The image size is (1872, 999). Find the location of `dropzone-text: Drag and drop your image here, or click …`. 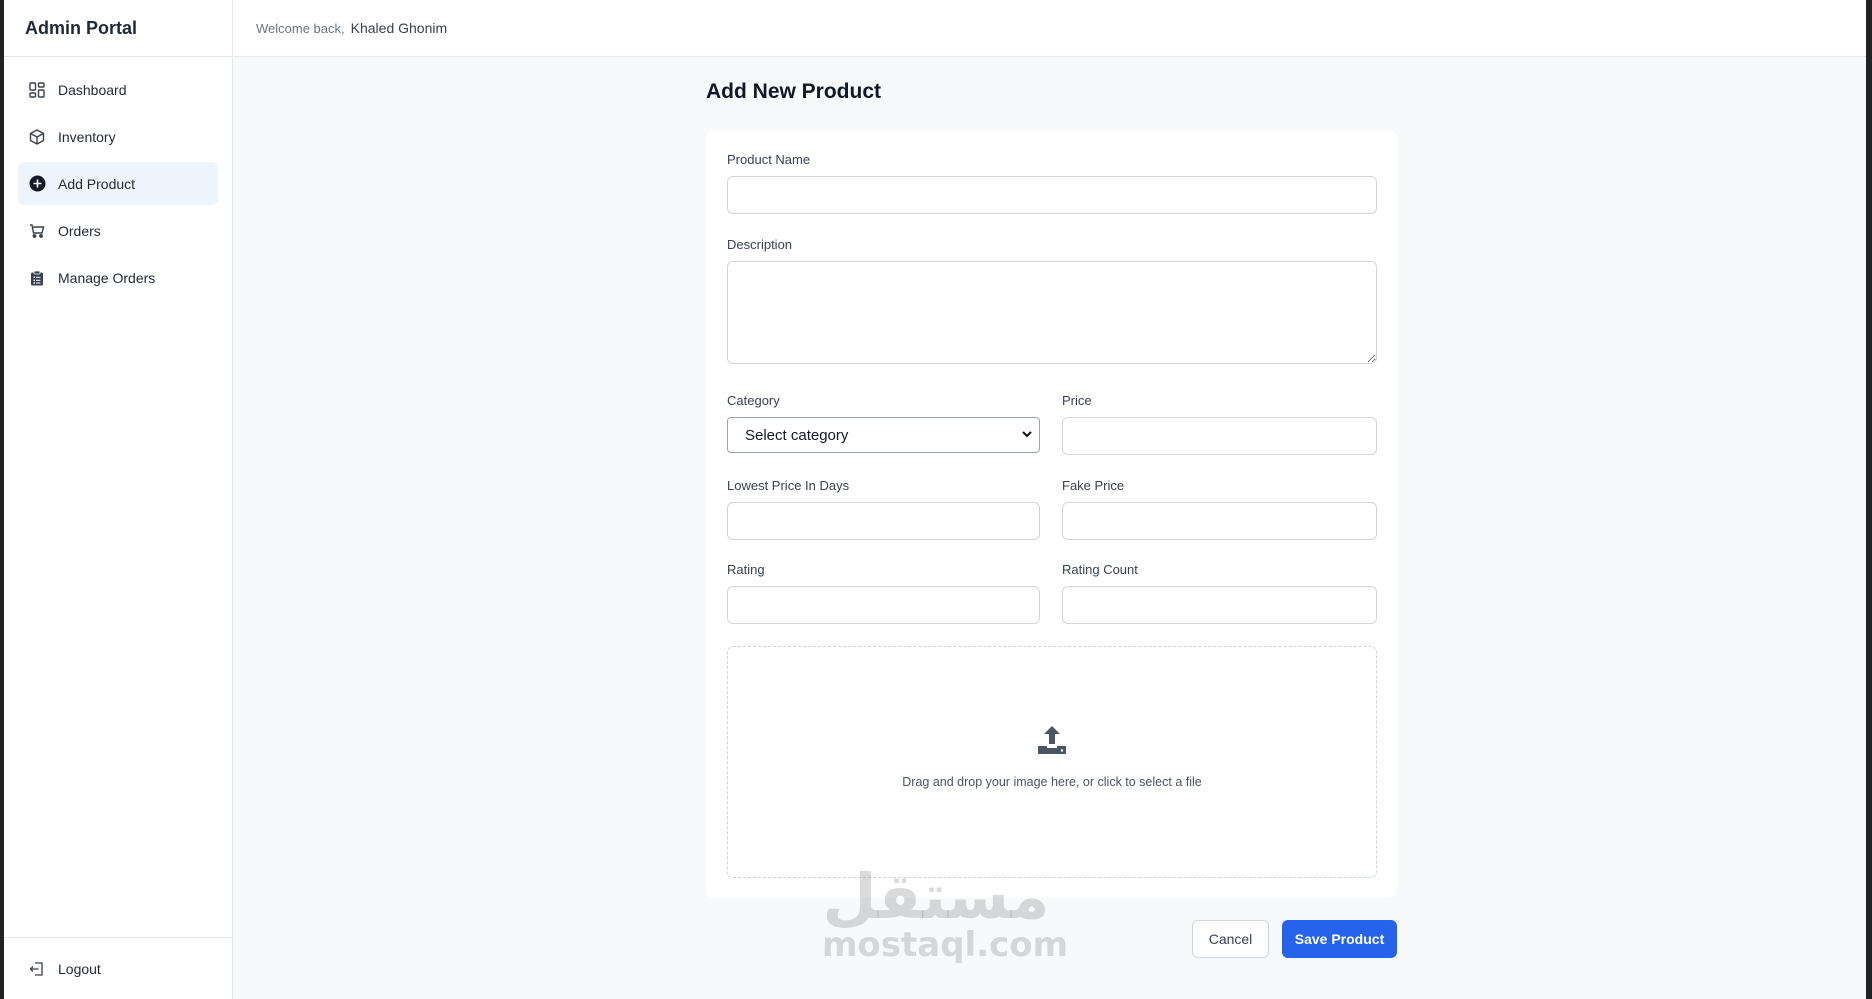

dropzone-text: Drag and drop your image here, or click … is located at coordinates (1052, 782).